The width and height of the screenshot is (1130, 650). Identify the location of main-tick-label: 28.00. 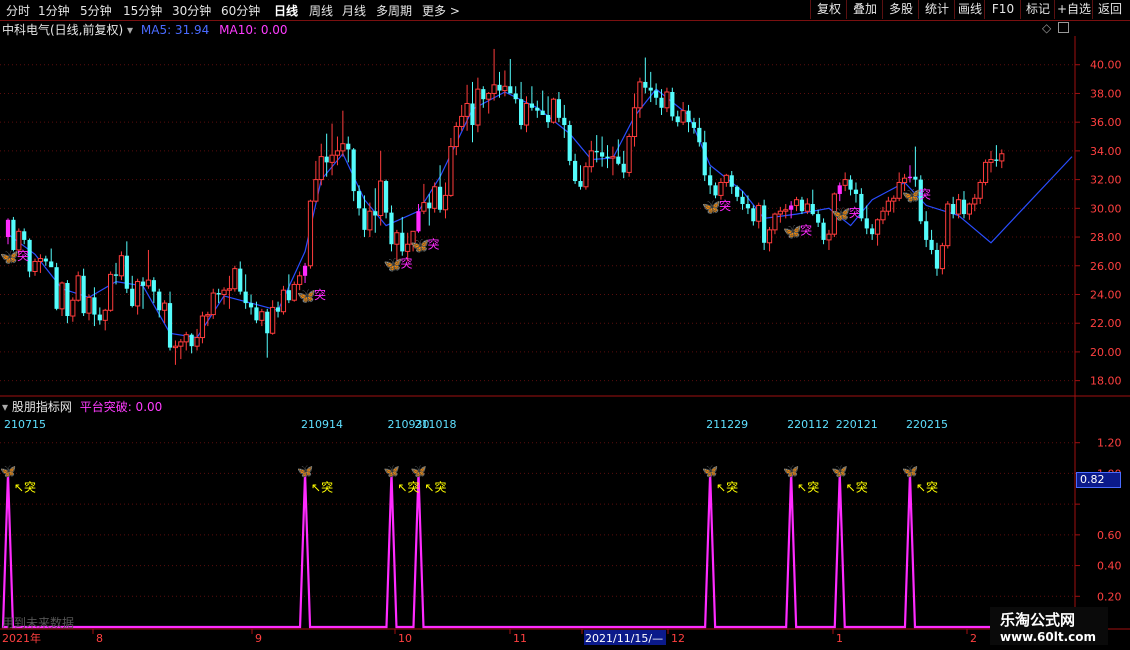
(1106, 237).